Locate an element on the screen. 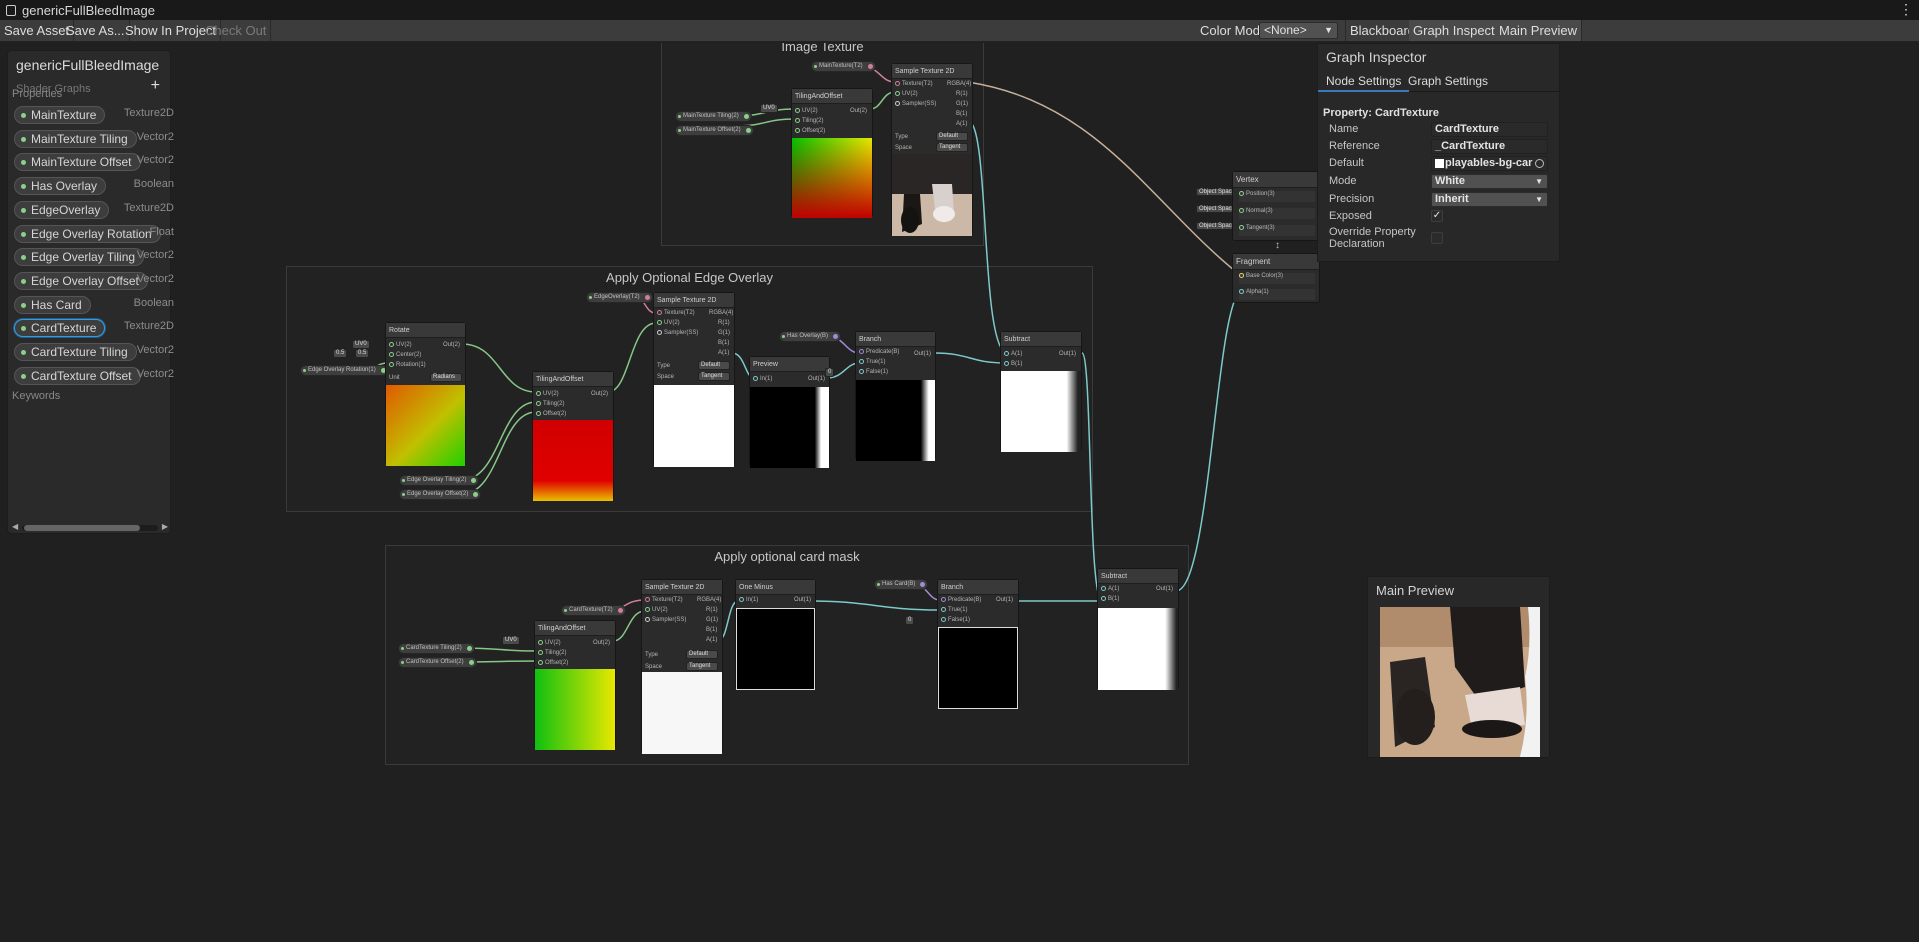 This screenshot has width=1919, height=942. predicate-input-port: Predicate(B) is located at coordinates (879, 352).